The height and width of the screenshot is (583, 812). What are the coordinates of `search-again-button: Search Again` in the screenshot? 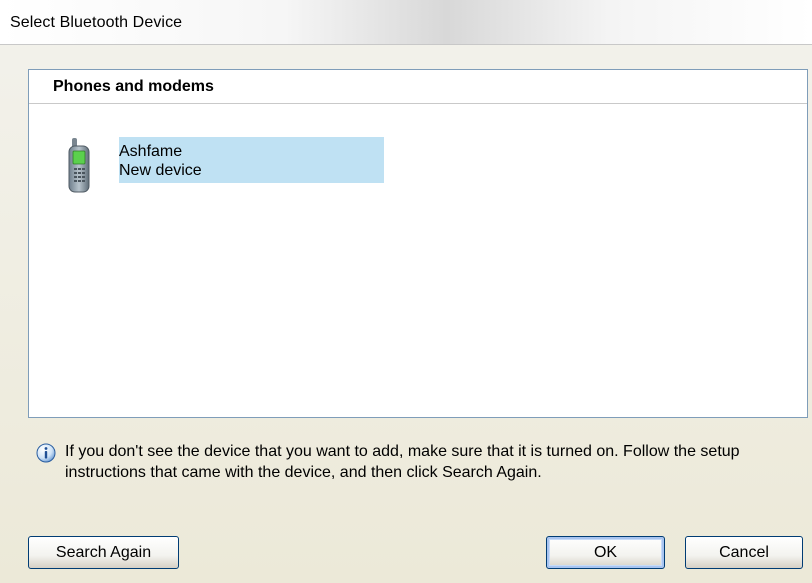 It's located at (103, 552).